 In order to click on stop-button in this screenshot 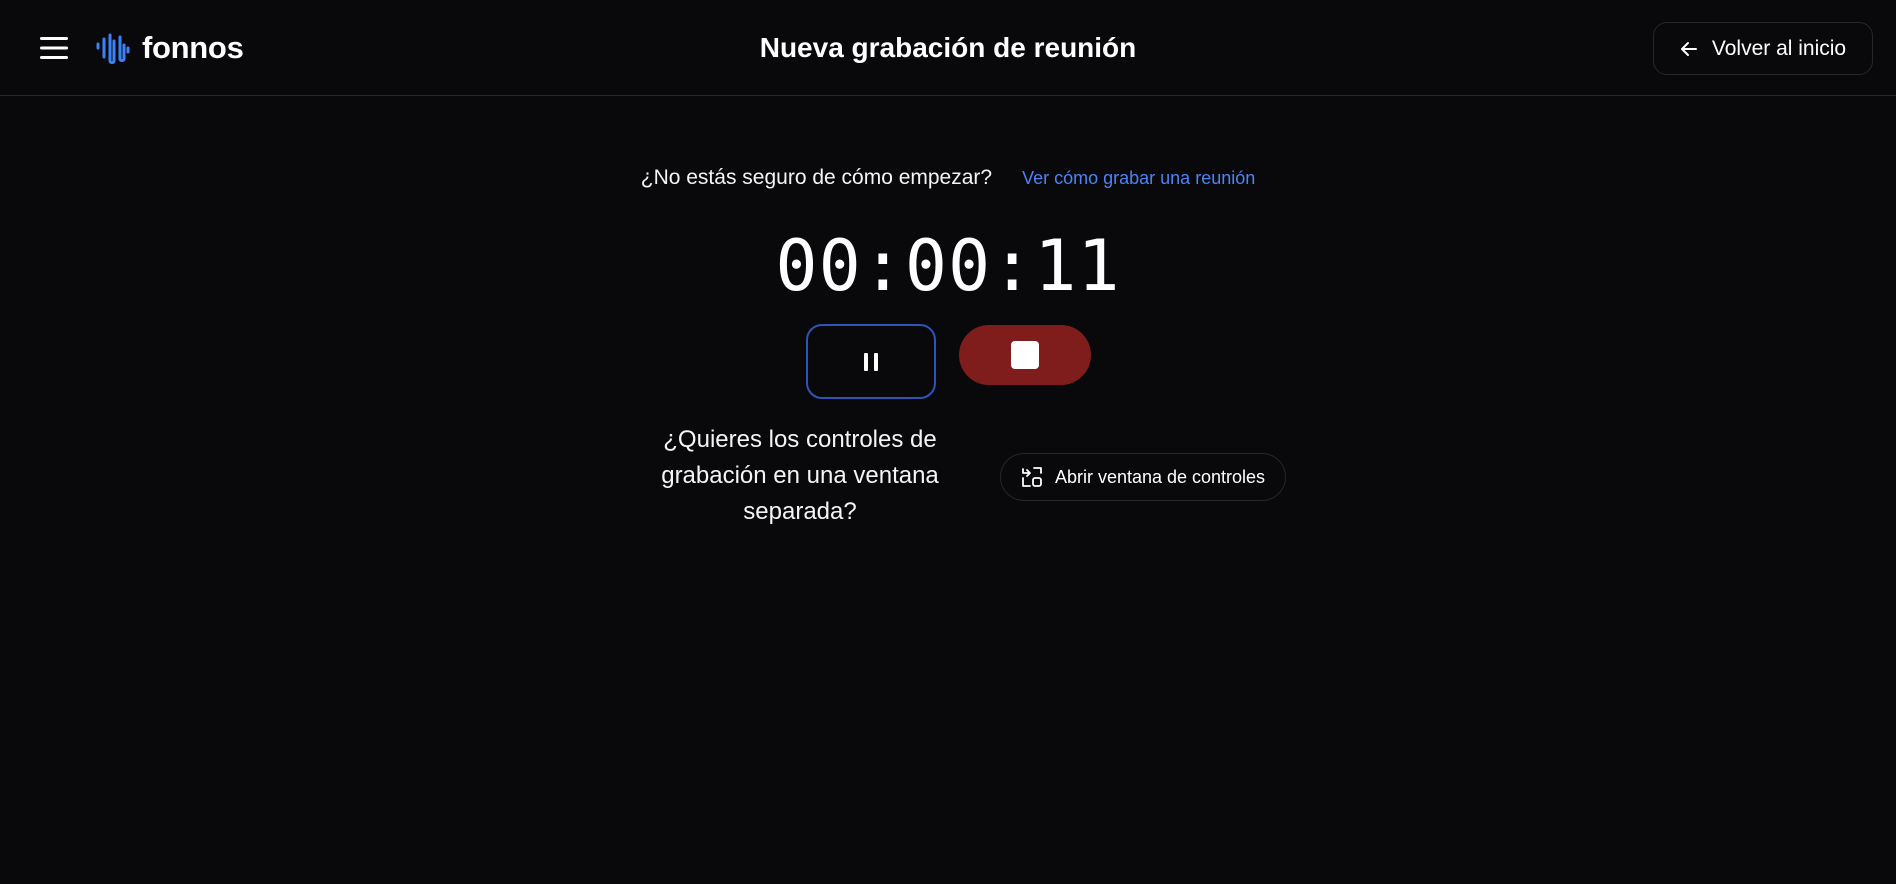, I will do `click(1025, 355)`.